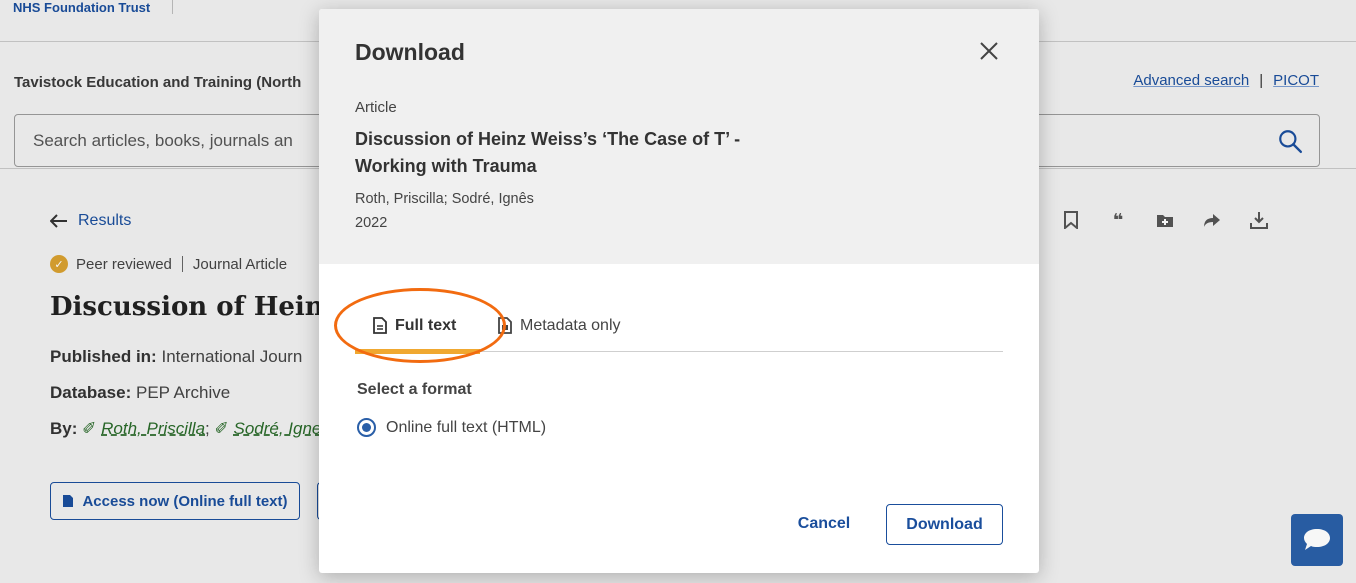 Image resolution: width=1356 pixels, height=583 pixels. What do you see at coordinates (466, 427) in the screenshot?
I see `format-option-label: Online full text (HTML)` at bounding box center [466, 427].